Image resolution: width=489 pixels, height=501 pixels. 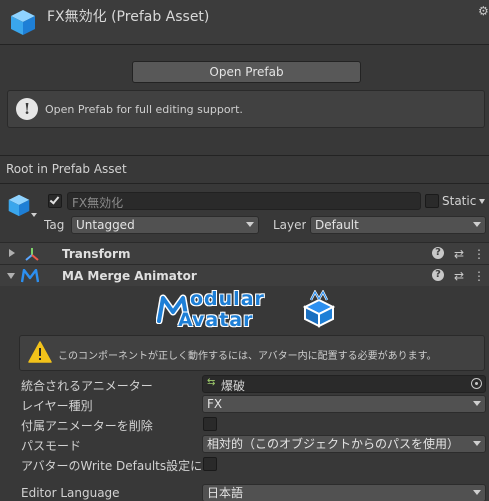 I want to click on merge-animator-help-icon: ?, so click(x=439, y=276).